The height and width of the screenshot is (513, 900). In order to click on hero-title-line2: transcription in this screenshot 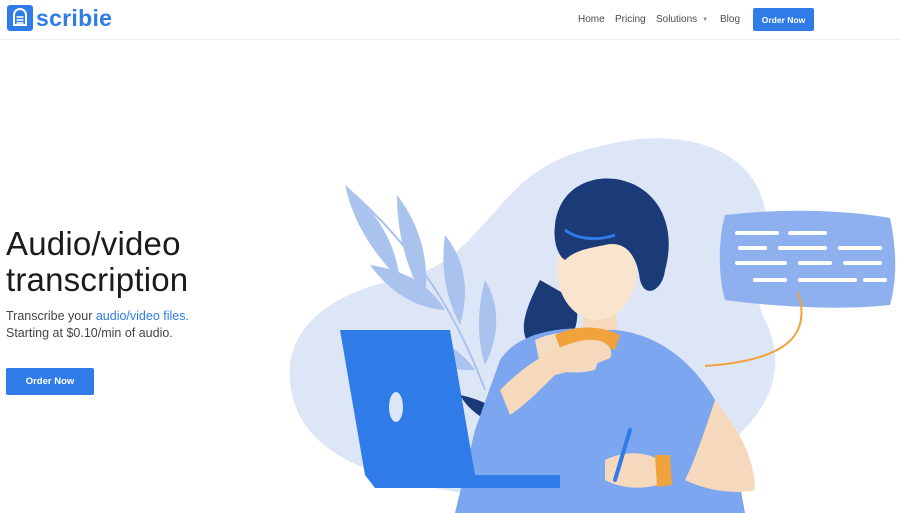, I will do `click(97, 279)`.